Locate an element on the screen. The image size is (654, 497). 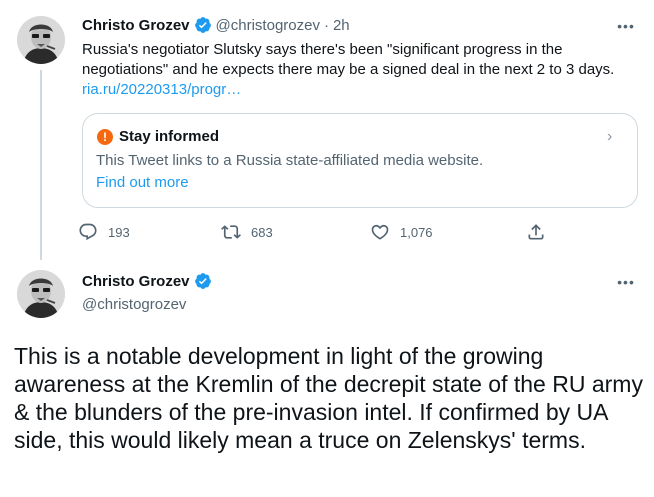
reply-count: 193 is located at coordinates (119, 232).